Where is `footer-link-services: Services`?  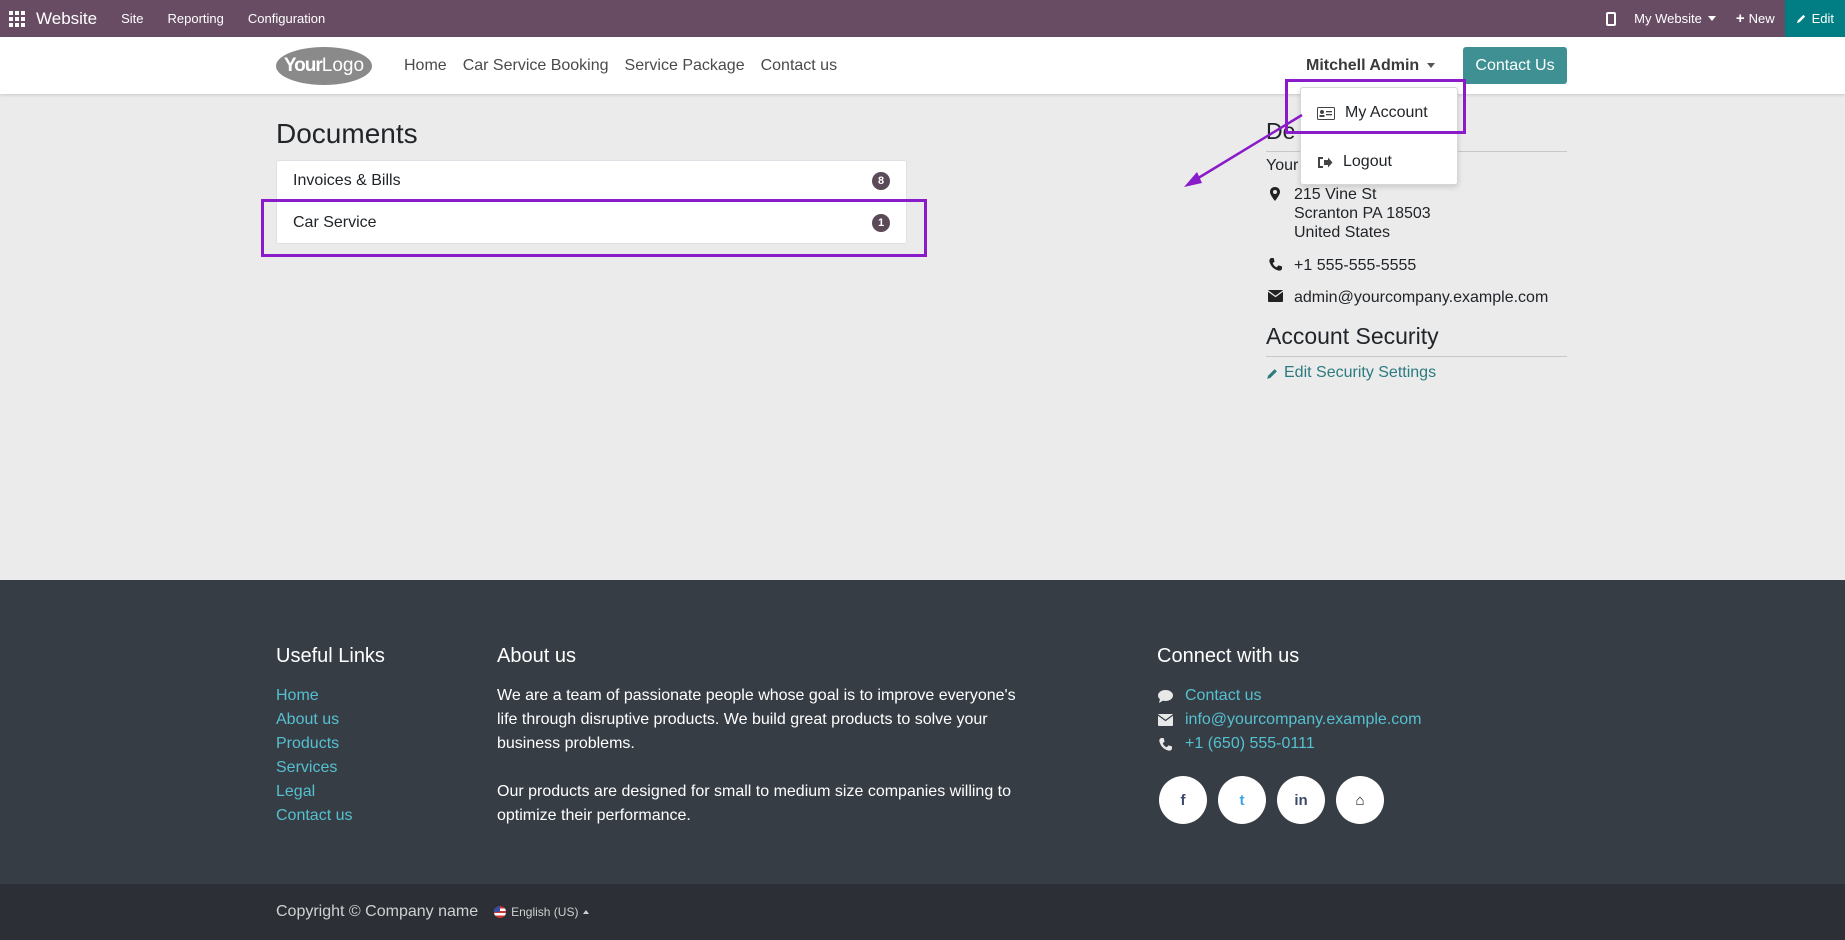 footer-link-services: Services is located at coordinates (314, 768).